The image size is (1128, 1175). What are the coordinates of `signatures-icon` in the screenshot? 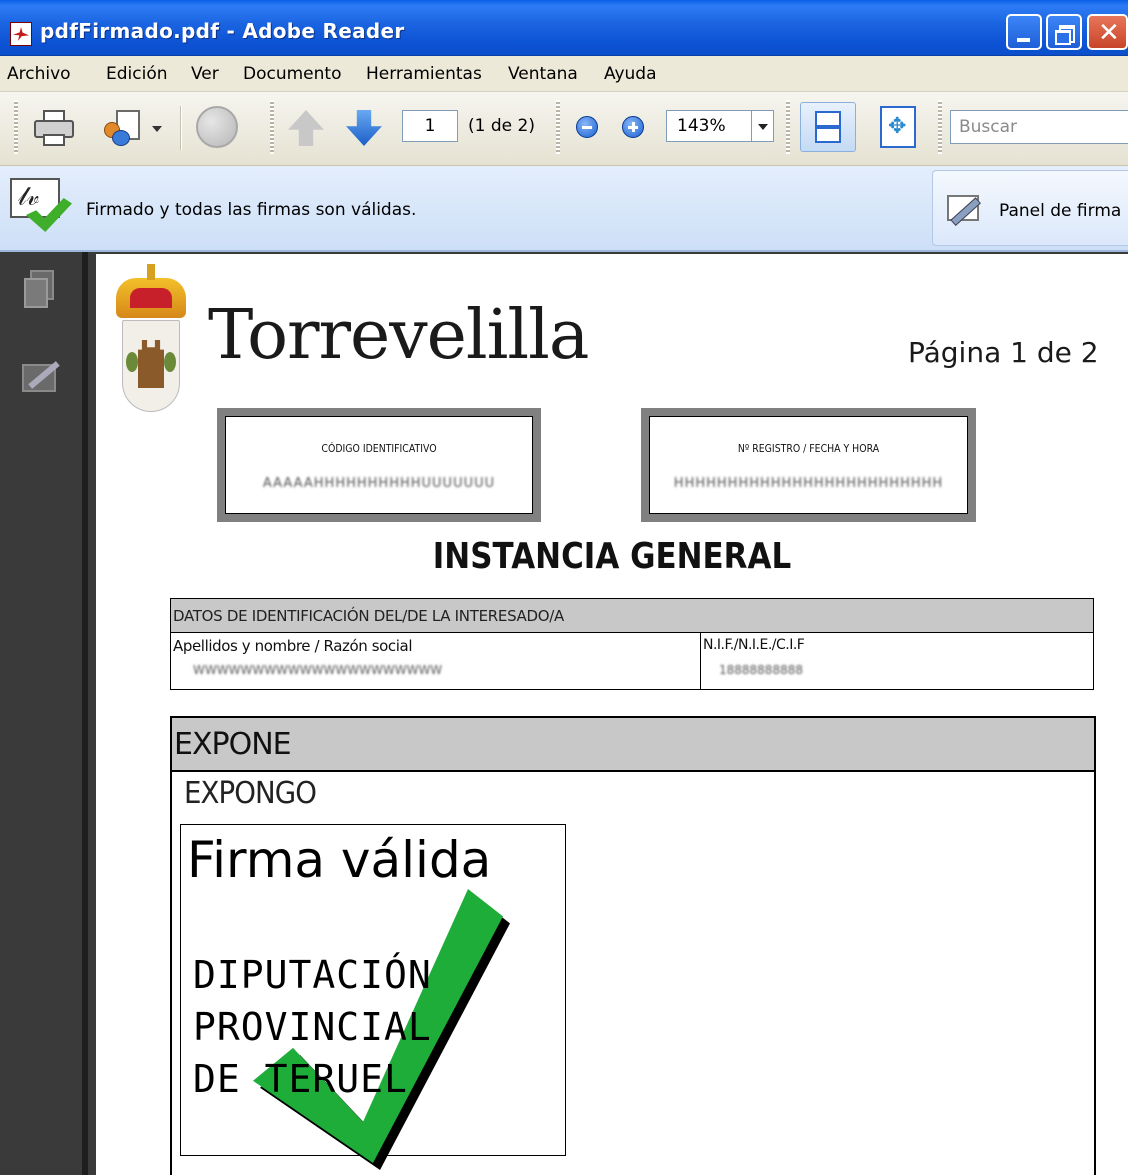 It's located at (42, 376).